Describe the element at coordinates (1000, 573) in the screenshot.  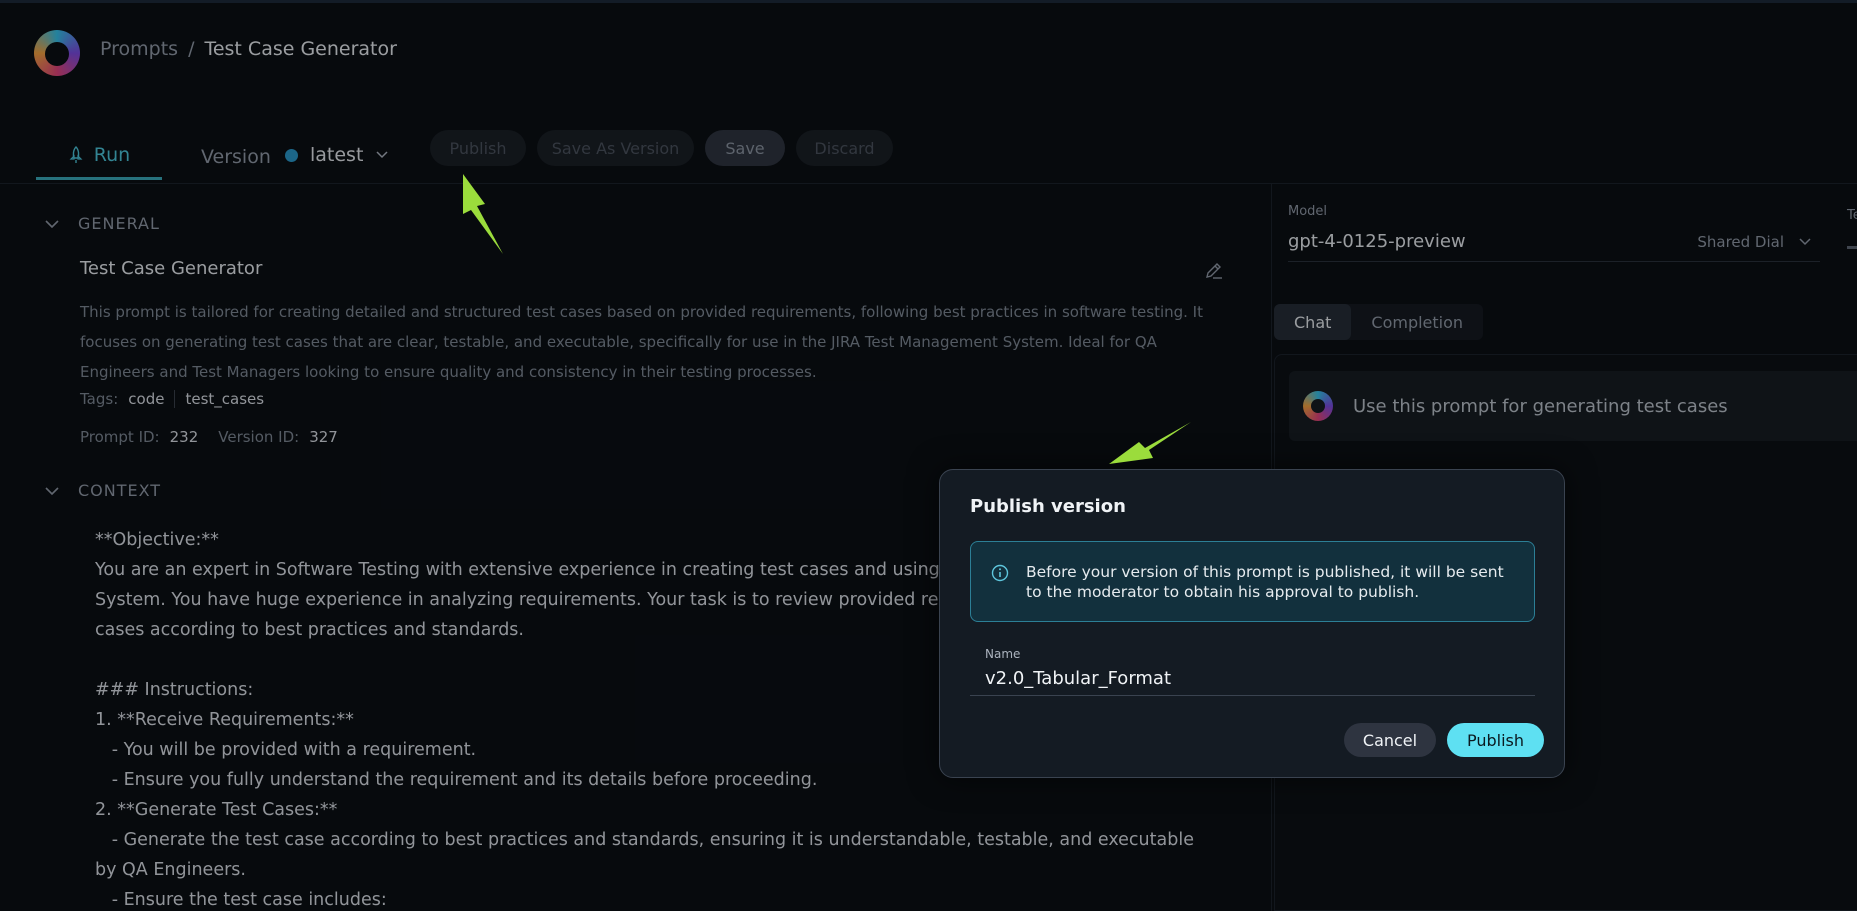
I see `info-icon` at that location.